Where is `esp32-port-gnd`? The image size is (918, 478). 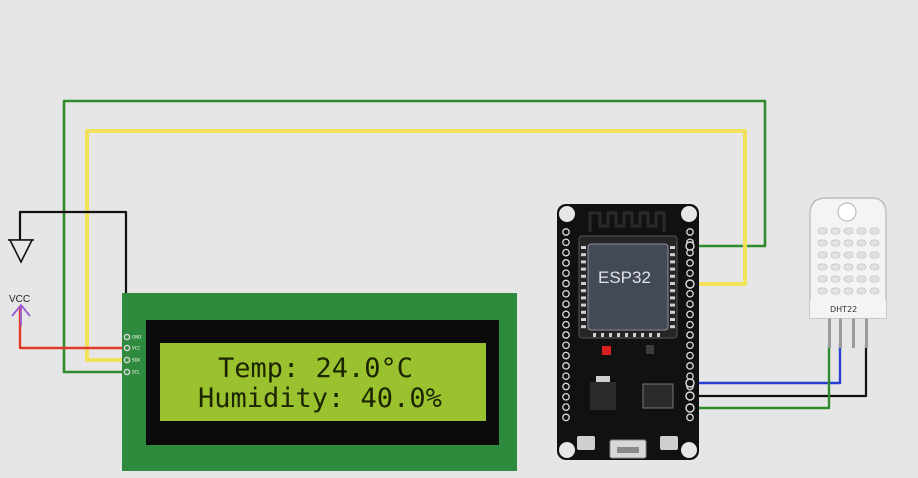
esp32-port-gnd is located at coordinates (690, 396).